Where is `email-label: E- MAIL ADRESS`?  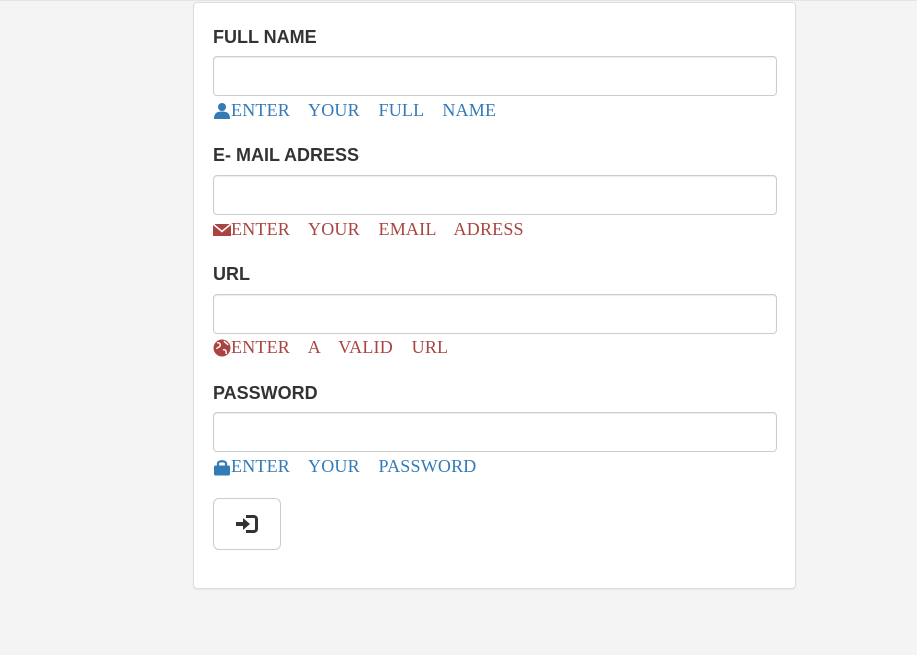 email-label: E- MAIL ADRESS is located at coordinates (286, 155).